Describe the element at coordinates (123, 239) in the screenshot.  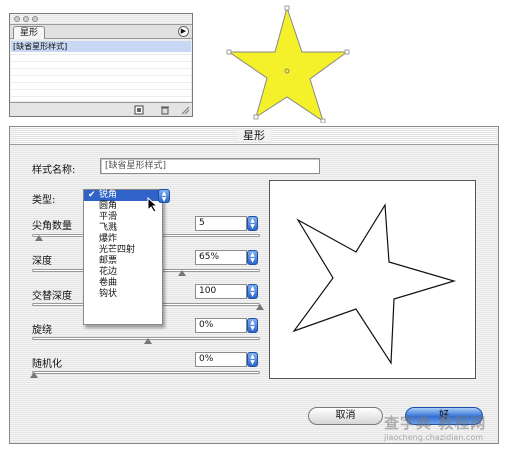
I see `type-option-explosion: 爆炸` at that location.